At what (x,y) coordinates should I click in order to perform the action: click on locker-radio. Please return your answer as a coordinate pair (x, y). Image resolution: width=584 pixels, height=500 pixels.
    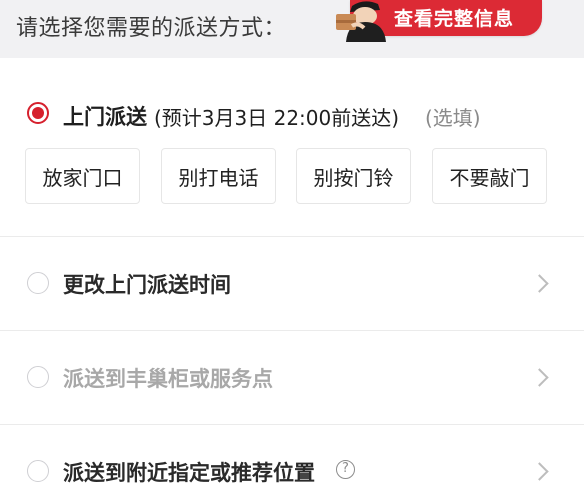
    Looking at the image, I should click on (38, 377).